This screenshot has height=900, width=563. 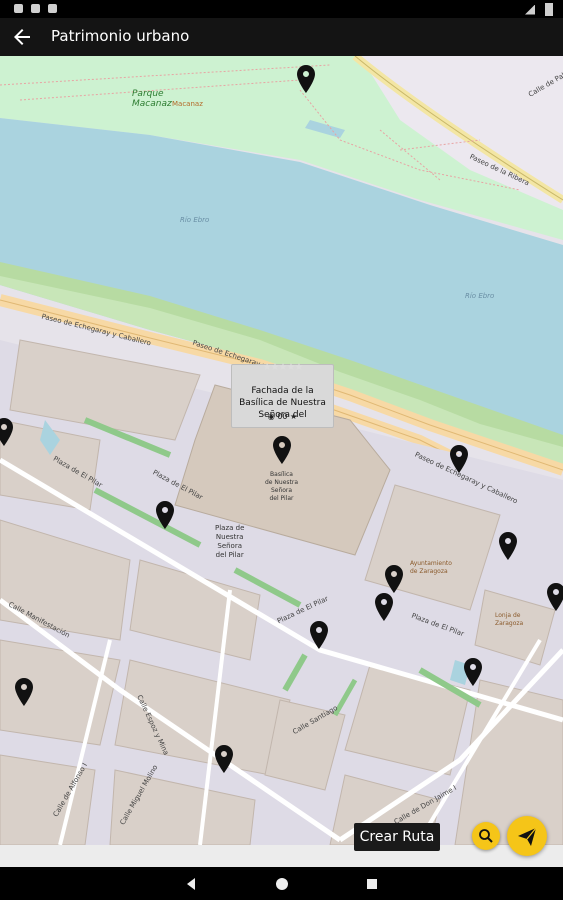 I want to click on nav-recents-icon, so click(x=372, y=884).